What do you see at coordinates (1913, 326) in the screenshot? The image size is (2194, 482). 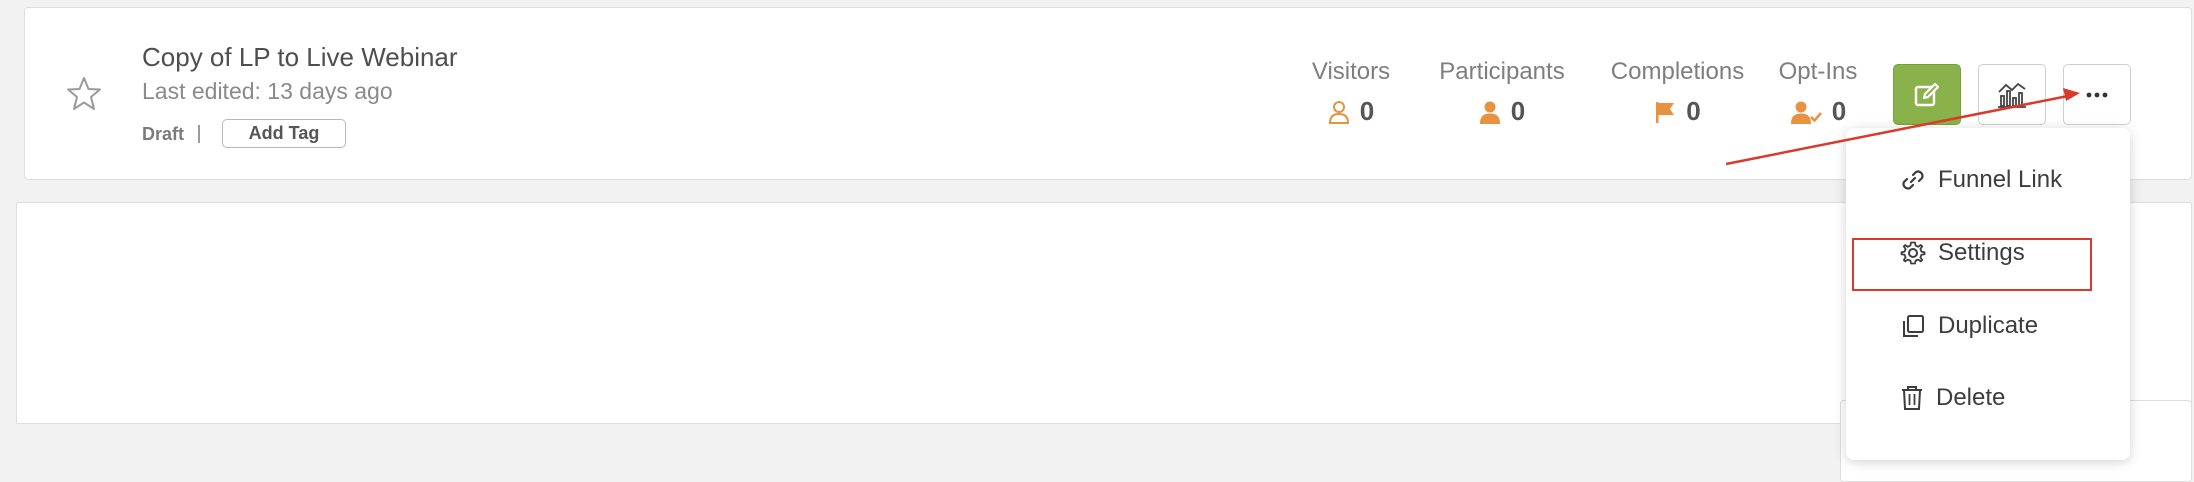 I see `copy-icon` at bounding box center [1913, 326].